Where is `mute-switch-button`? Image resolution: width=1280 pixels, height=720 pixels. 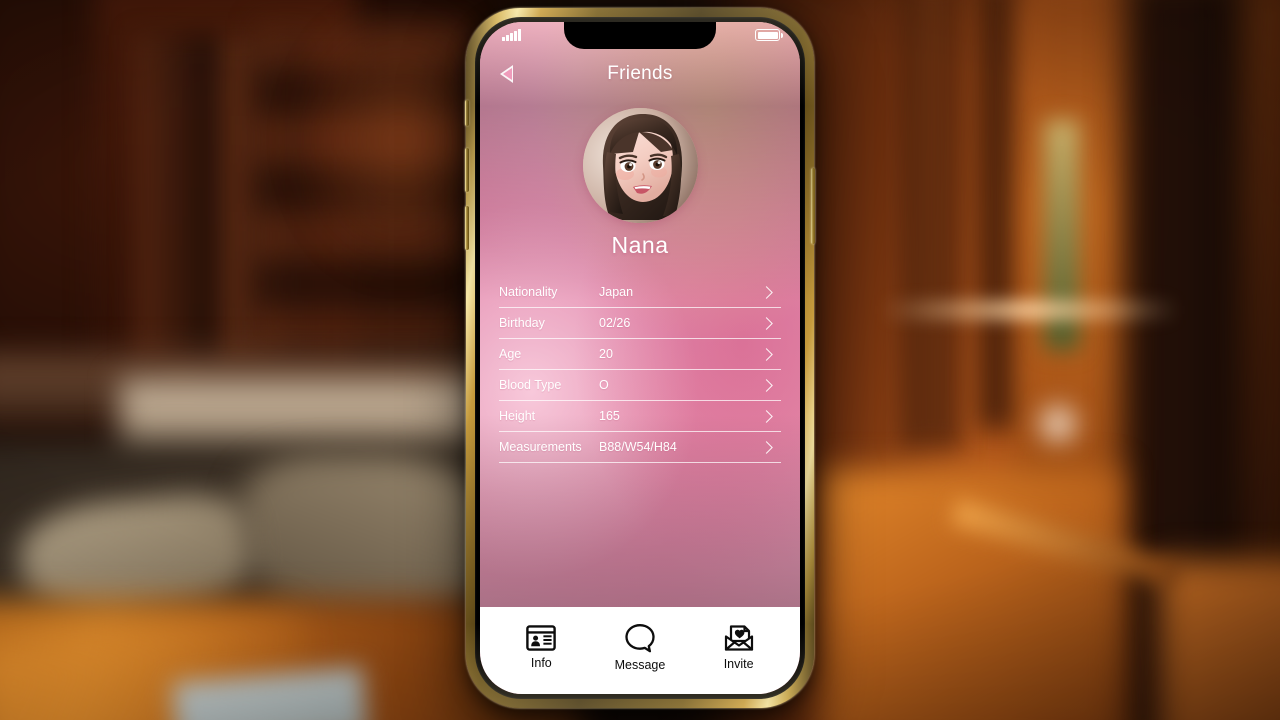
mute-switch-button is located at coordinates (467, 113).